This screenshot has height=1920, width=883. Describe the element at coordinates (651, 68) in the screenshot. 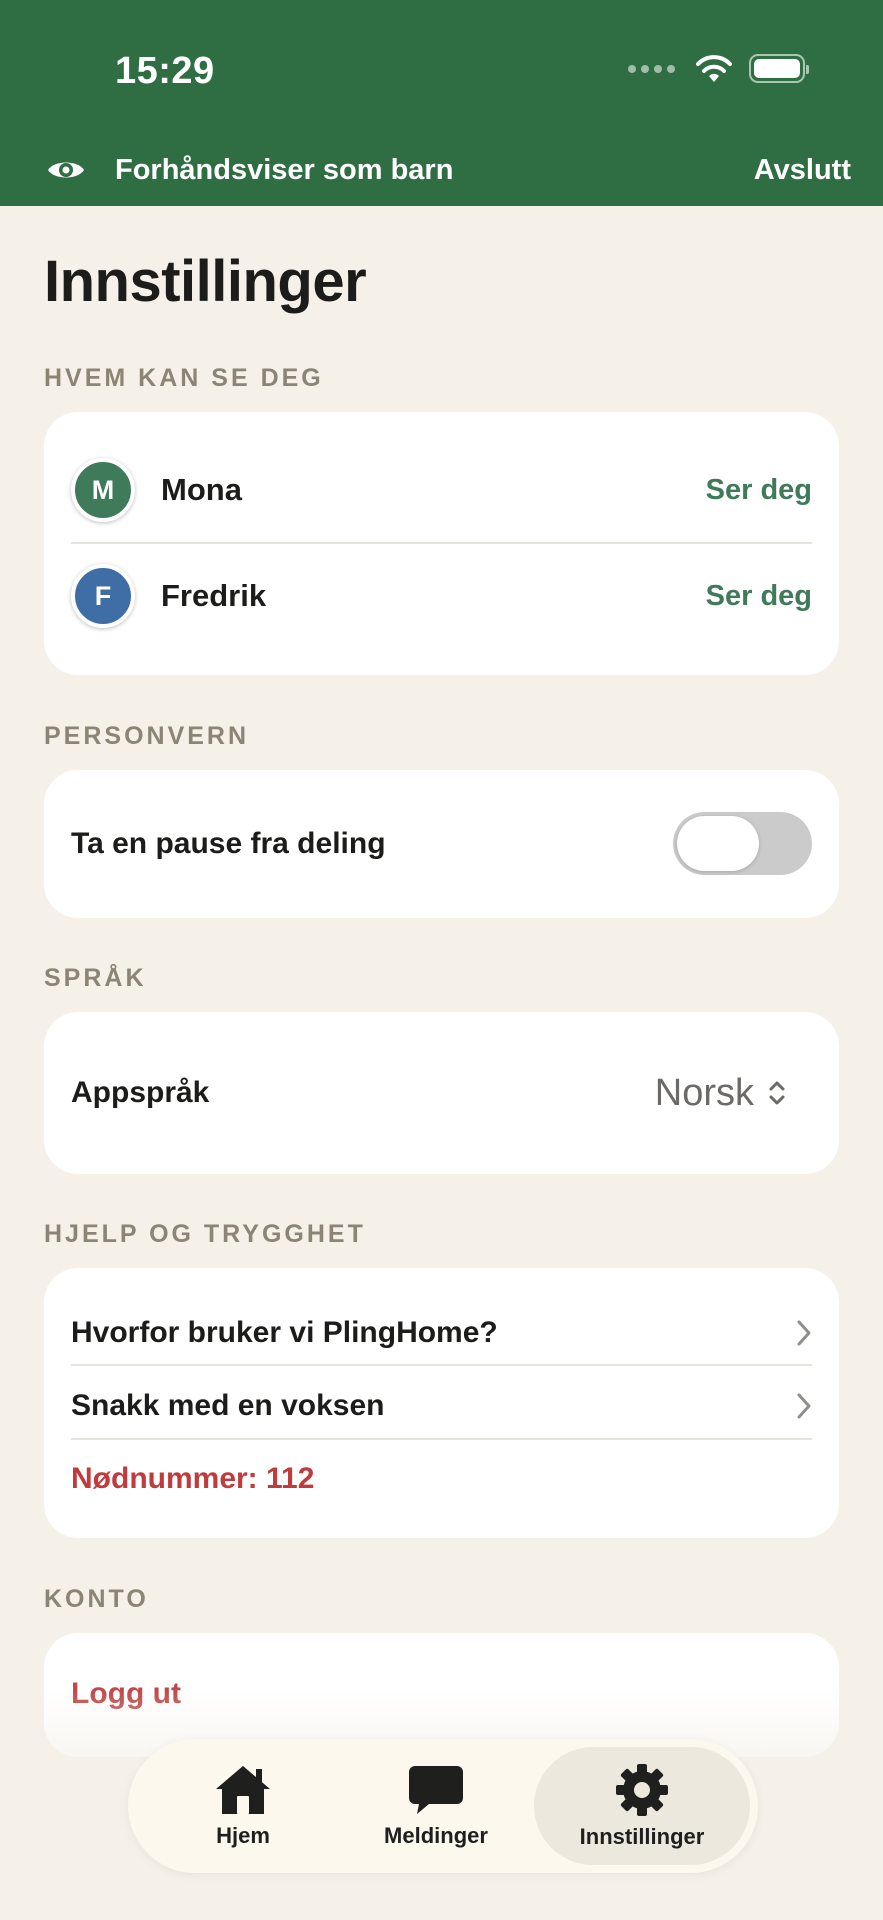

I see `cellular-signal-icon` at that location.